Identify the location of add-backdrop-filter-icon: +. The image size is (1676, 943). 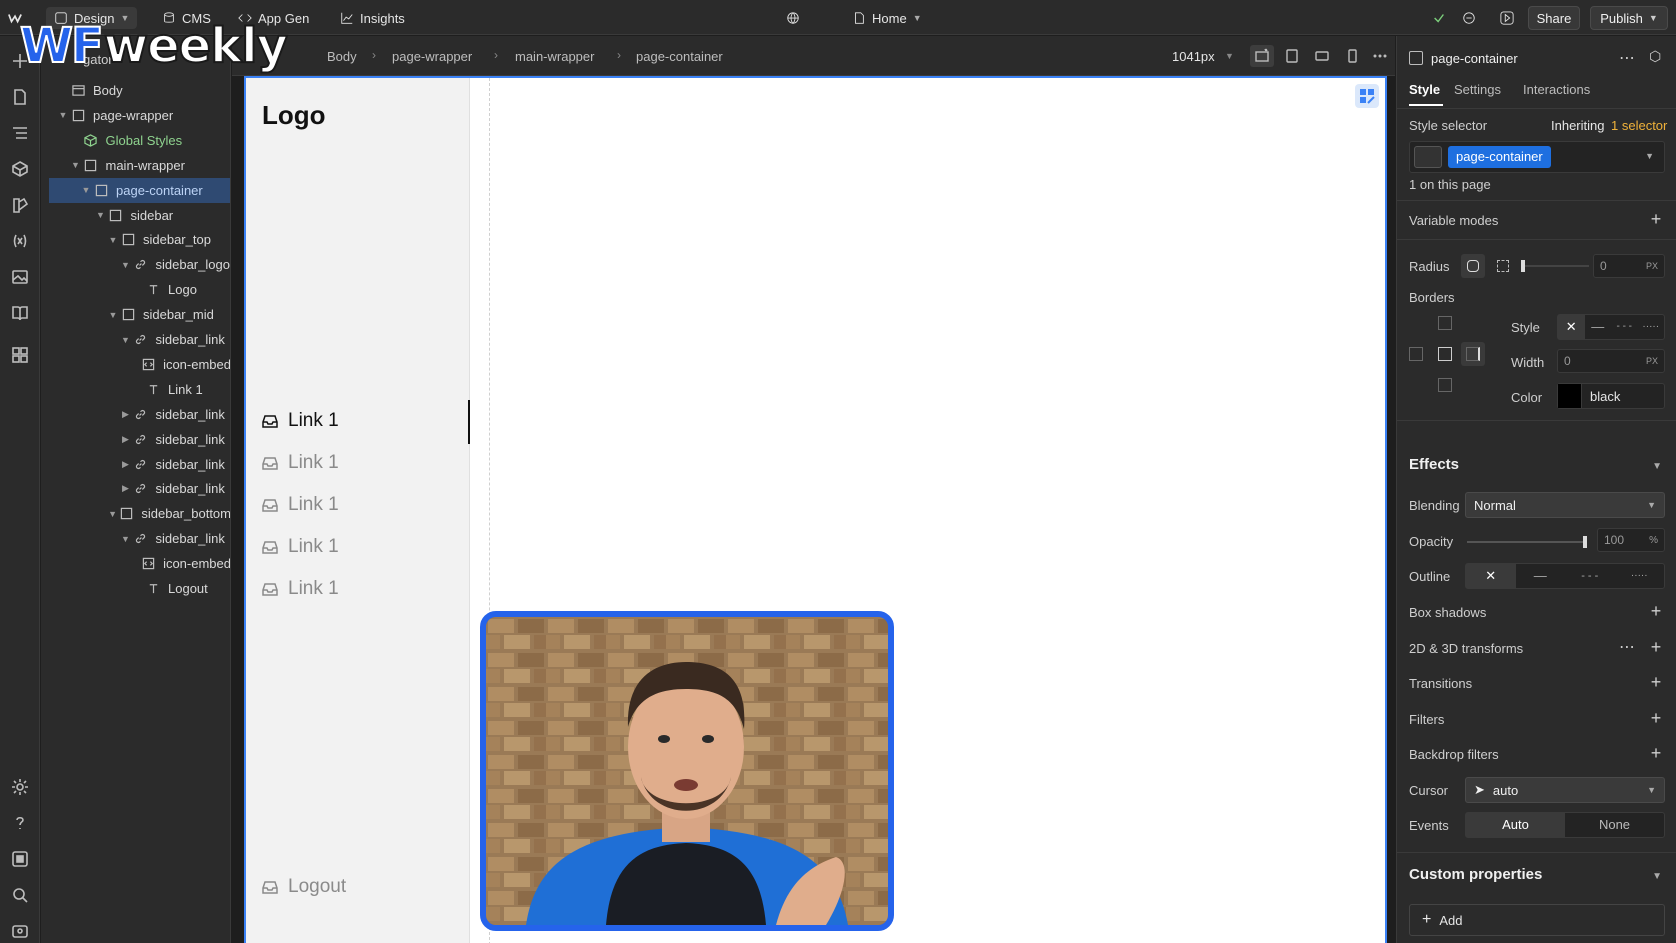
(1656, 753).